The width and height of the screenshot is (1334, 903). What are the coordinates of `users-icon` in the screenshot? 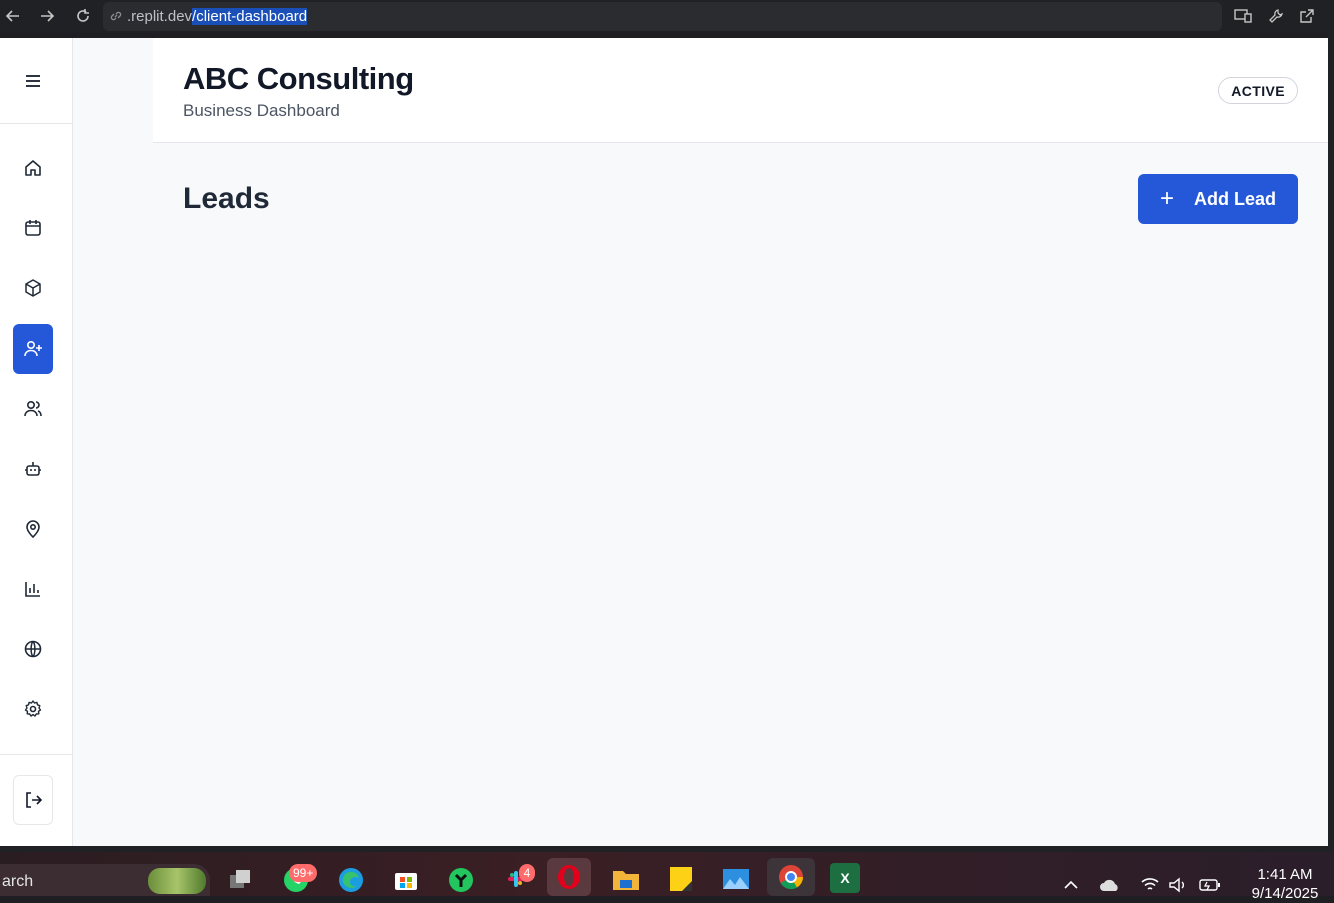 It's located at (33, 408).